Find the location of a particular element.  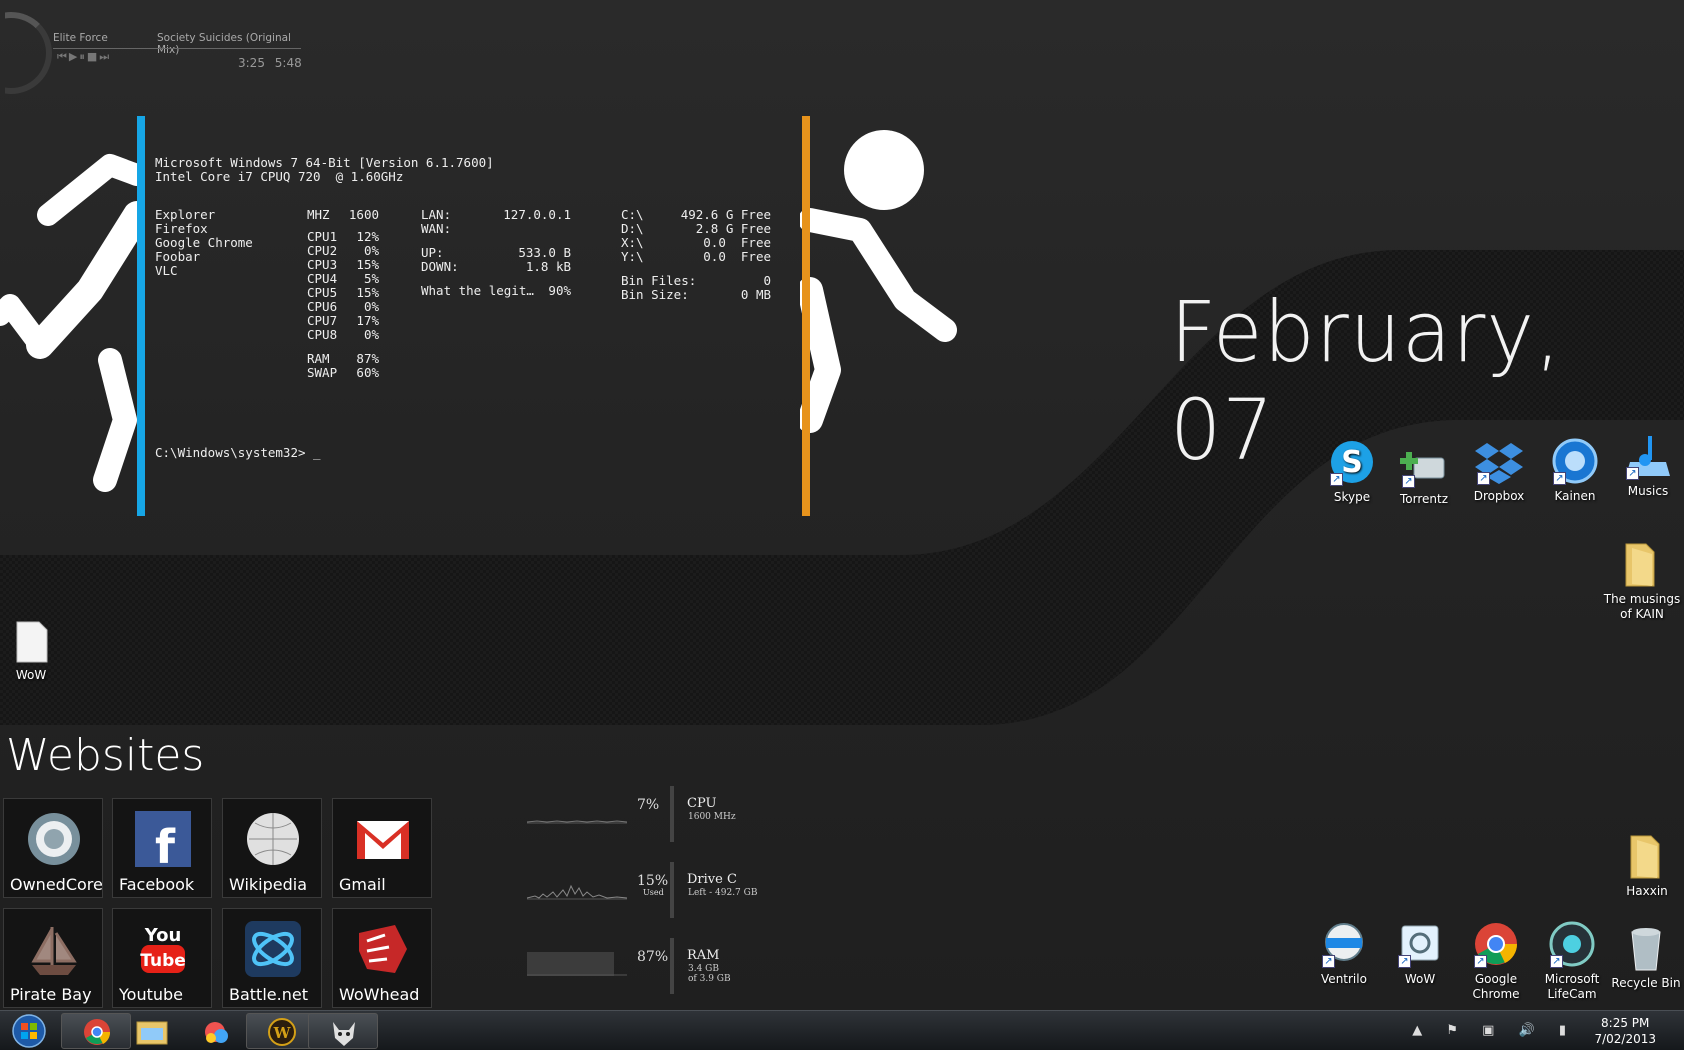

desktop-icon-torrentz: ↗ Torrentz is located at coordinates (1424, 473).